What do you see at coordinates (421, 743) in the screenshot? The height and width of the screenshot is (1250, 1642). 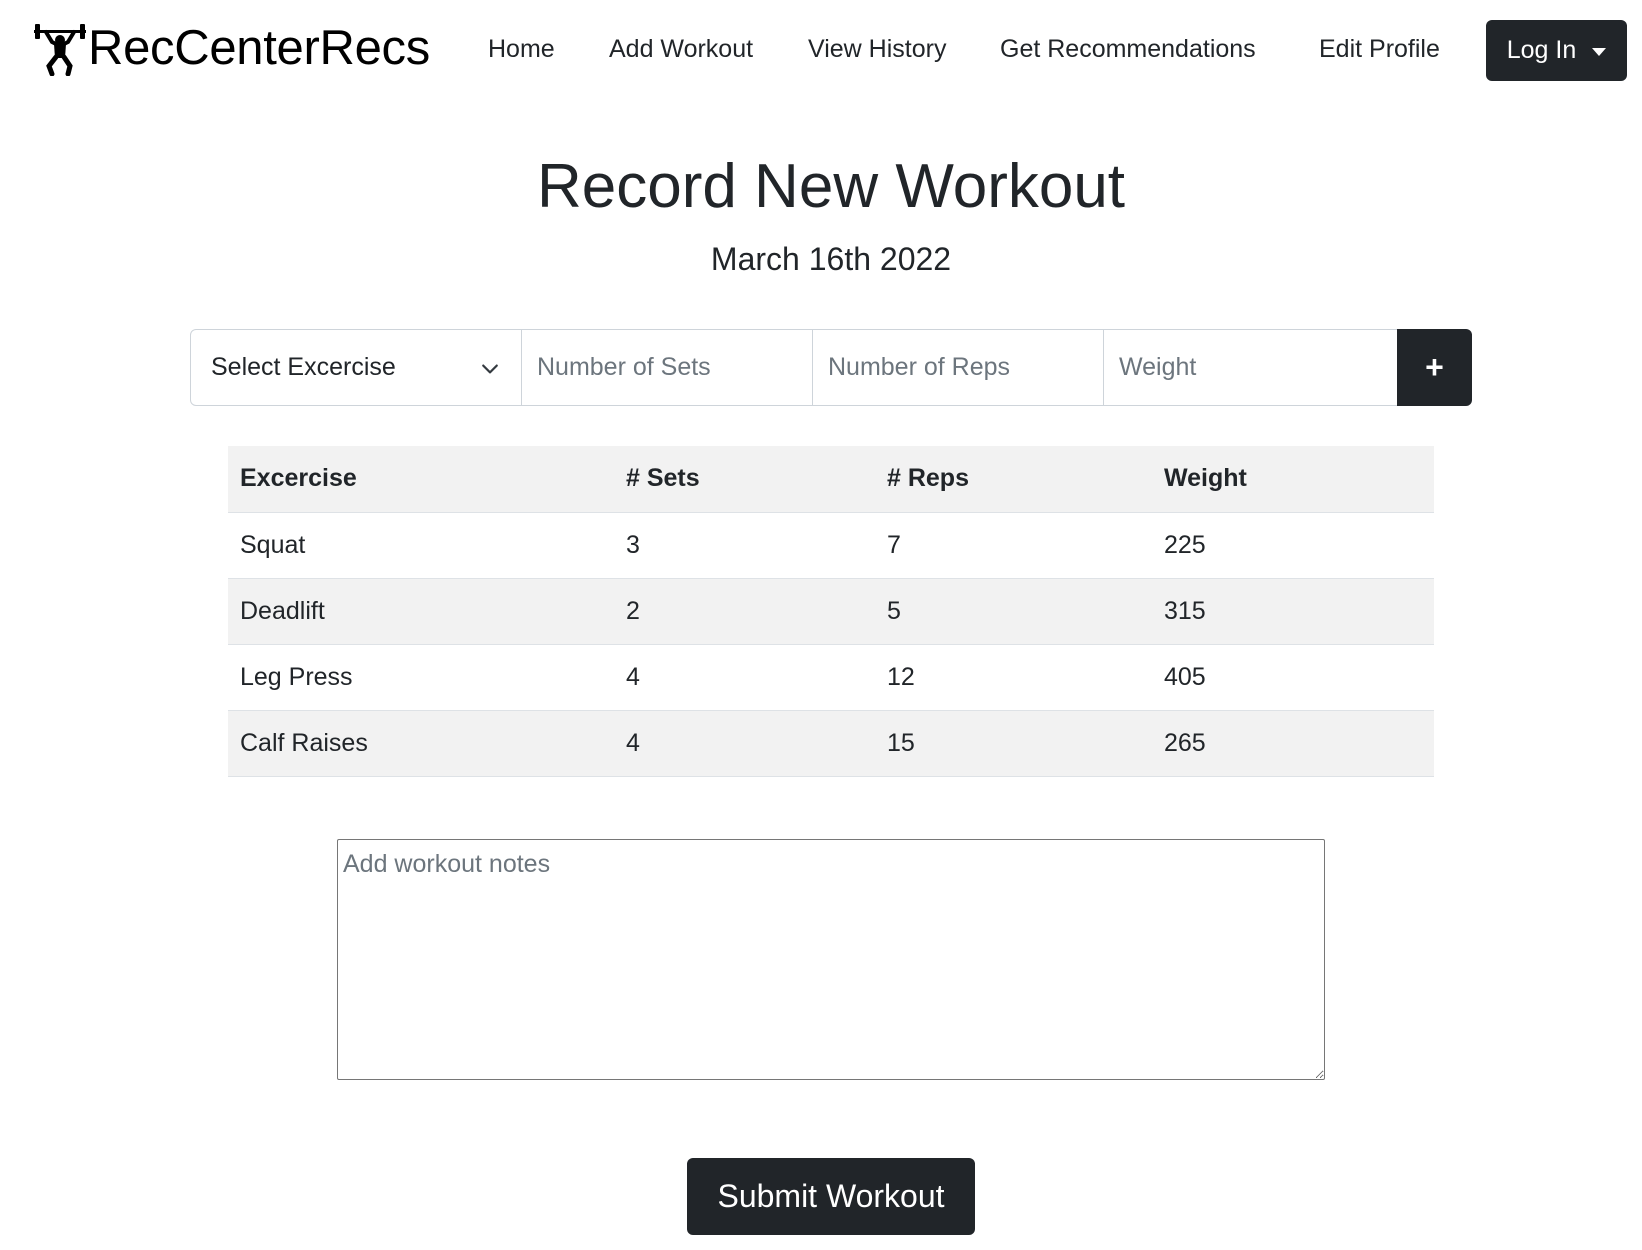 I see `cell-exercise: Calf Raises` at bounding box center [421, 743].